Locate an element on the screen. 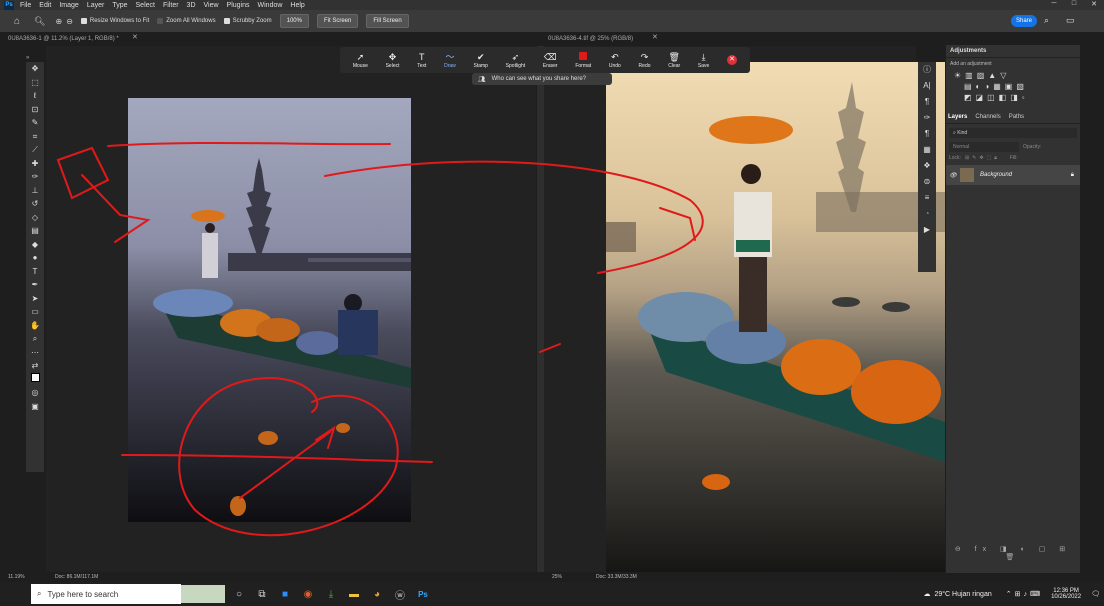 The image size is (1104, 606). hand-tool-icon: ✋ is located at coordinates (35, 326).